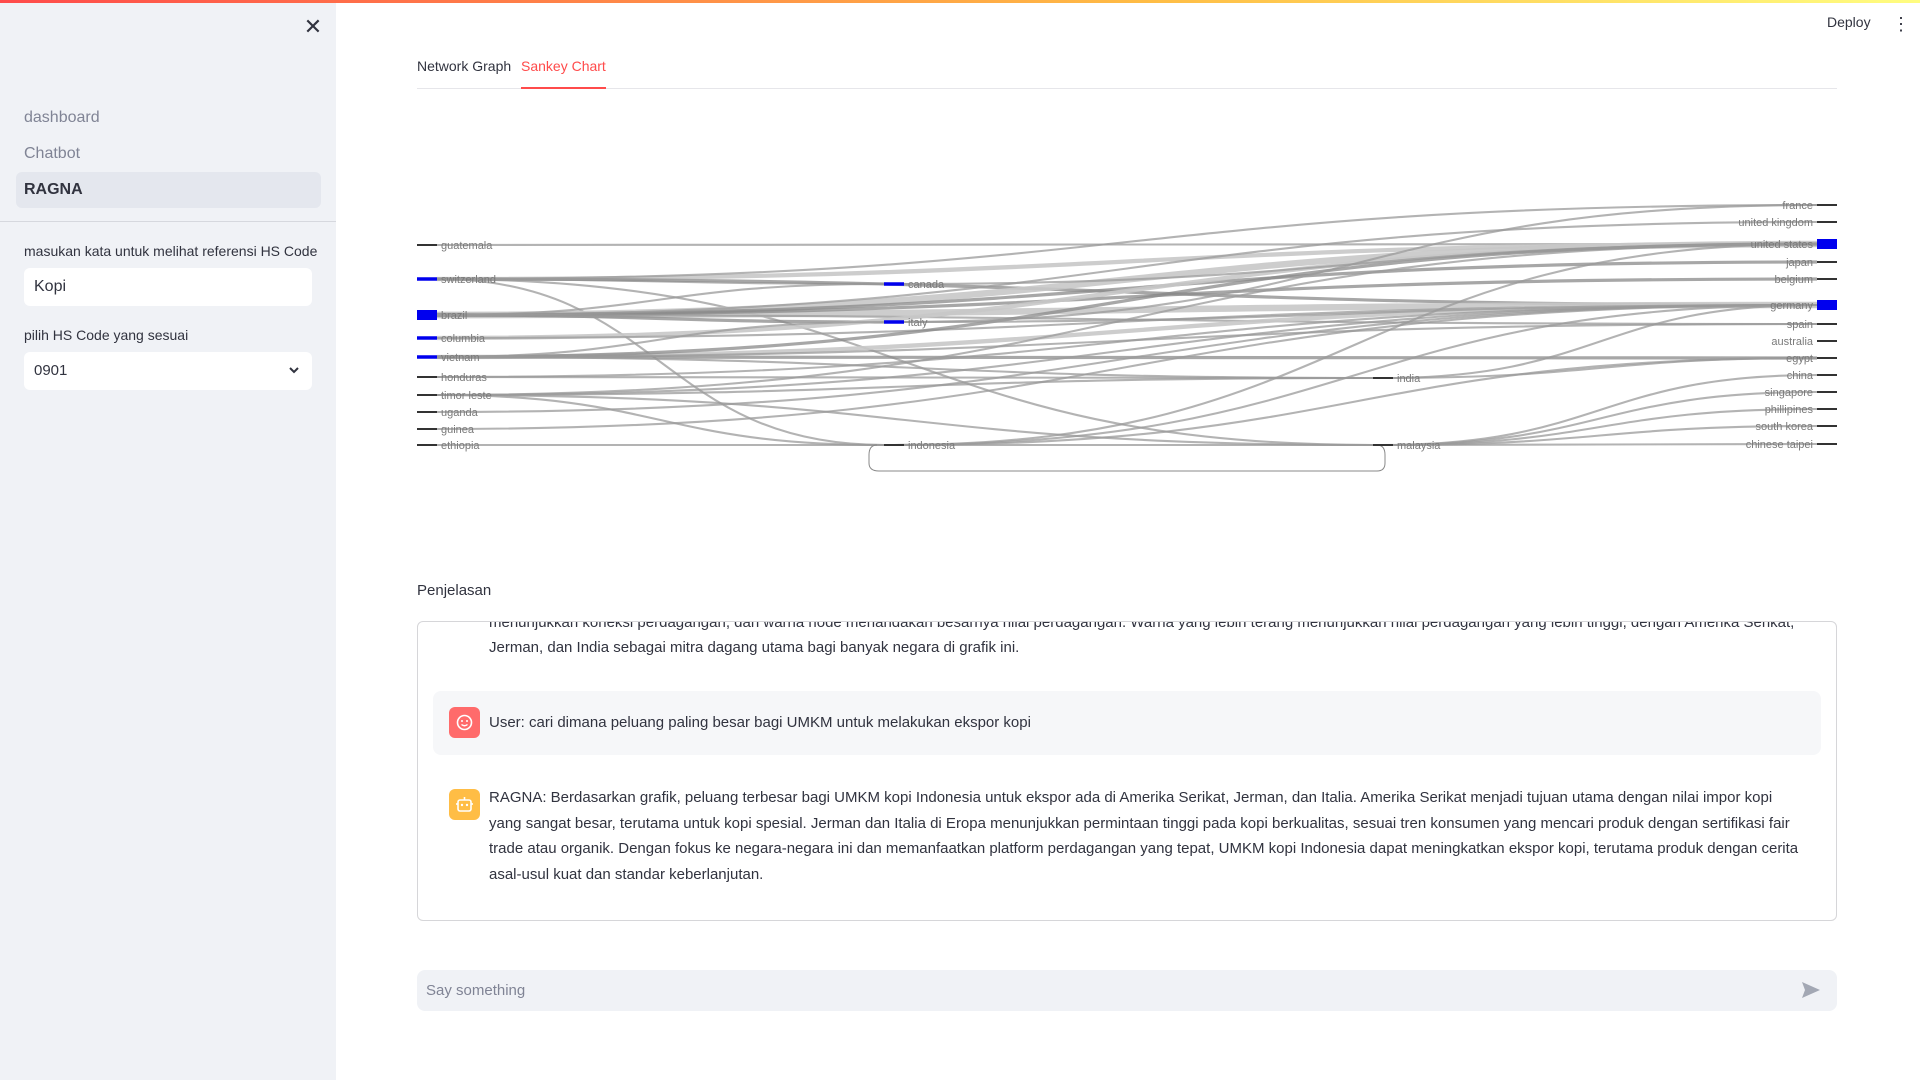 The height and width of the screenshot is (1080, 1920). What do you see at coordinates (1775, 223) in the screenshot?
I see `sankey-label-united-kingdom: united kingdom` at bounding box center [1775, 223].